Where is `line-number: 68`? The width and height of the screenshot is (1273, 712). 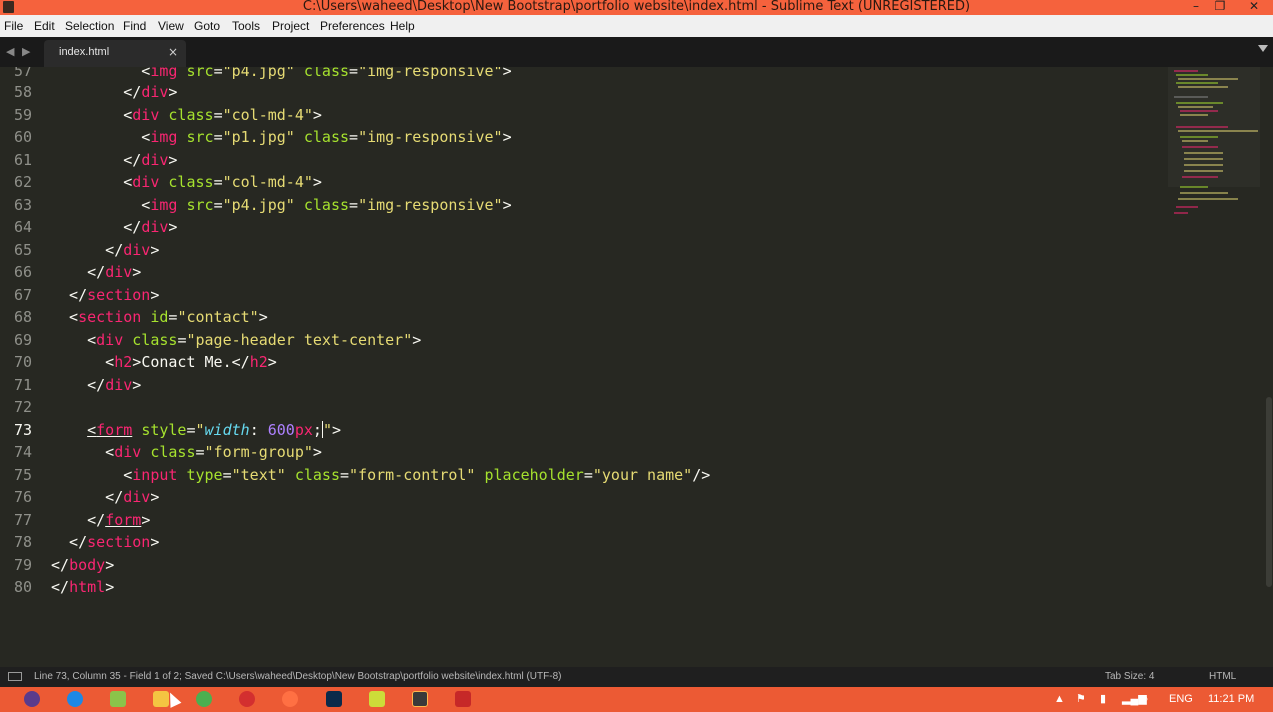
line-number: 68 is located at coordinates (22, 317).